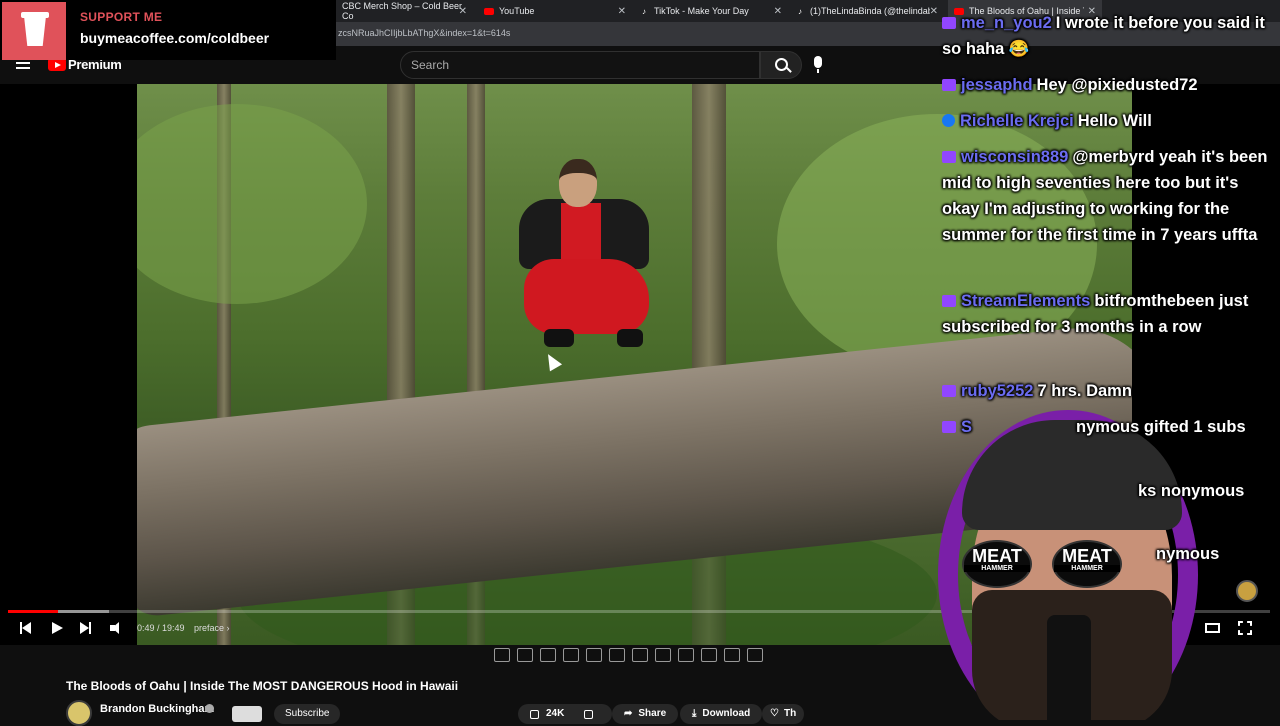 This screenshot has height=726, width=1280. I want to click on subscribe-button: Subscribe, so click(307, 714).